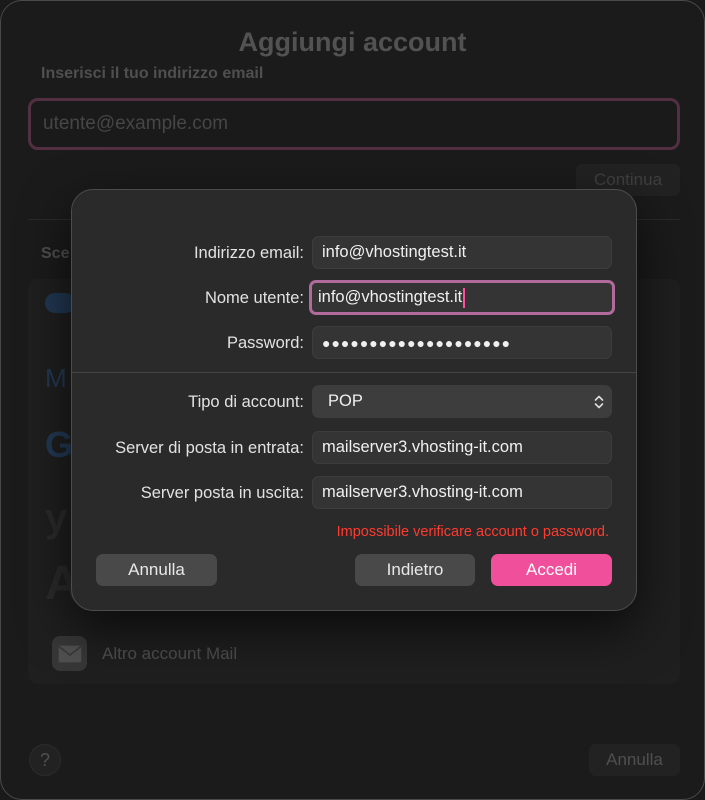 This screenshot has width=705, height=800. What do you see at coordinates (56, 378) in the screenshot?
I see `microsoft-icon: M` at bounding box center [56, 378].